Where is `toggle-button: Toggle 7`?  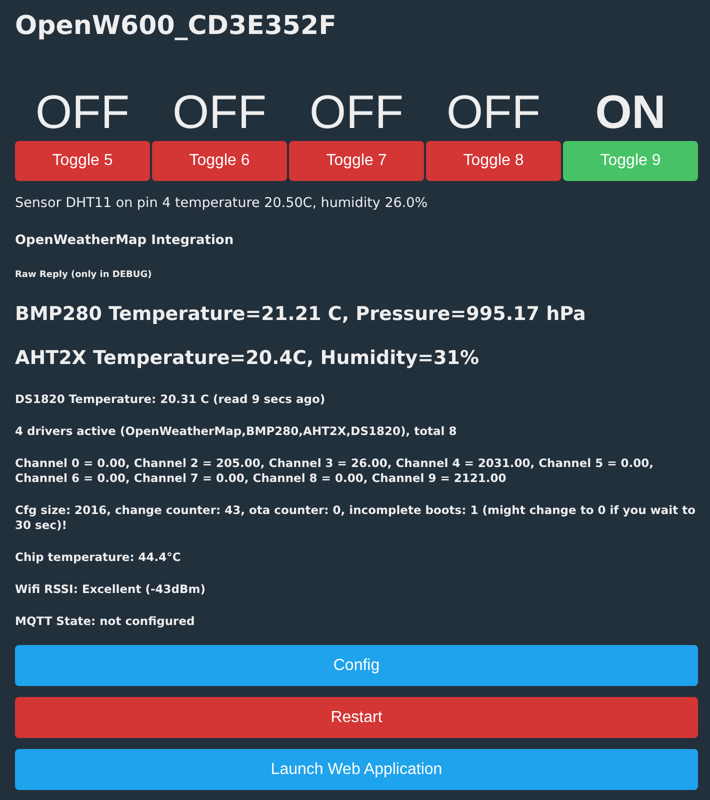 toggle-button: Toggle 7 is located at coordinates (356, 161).